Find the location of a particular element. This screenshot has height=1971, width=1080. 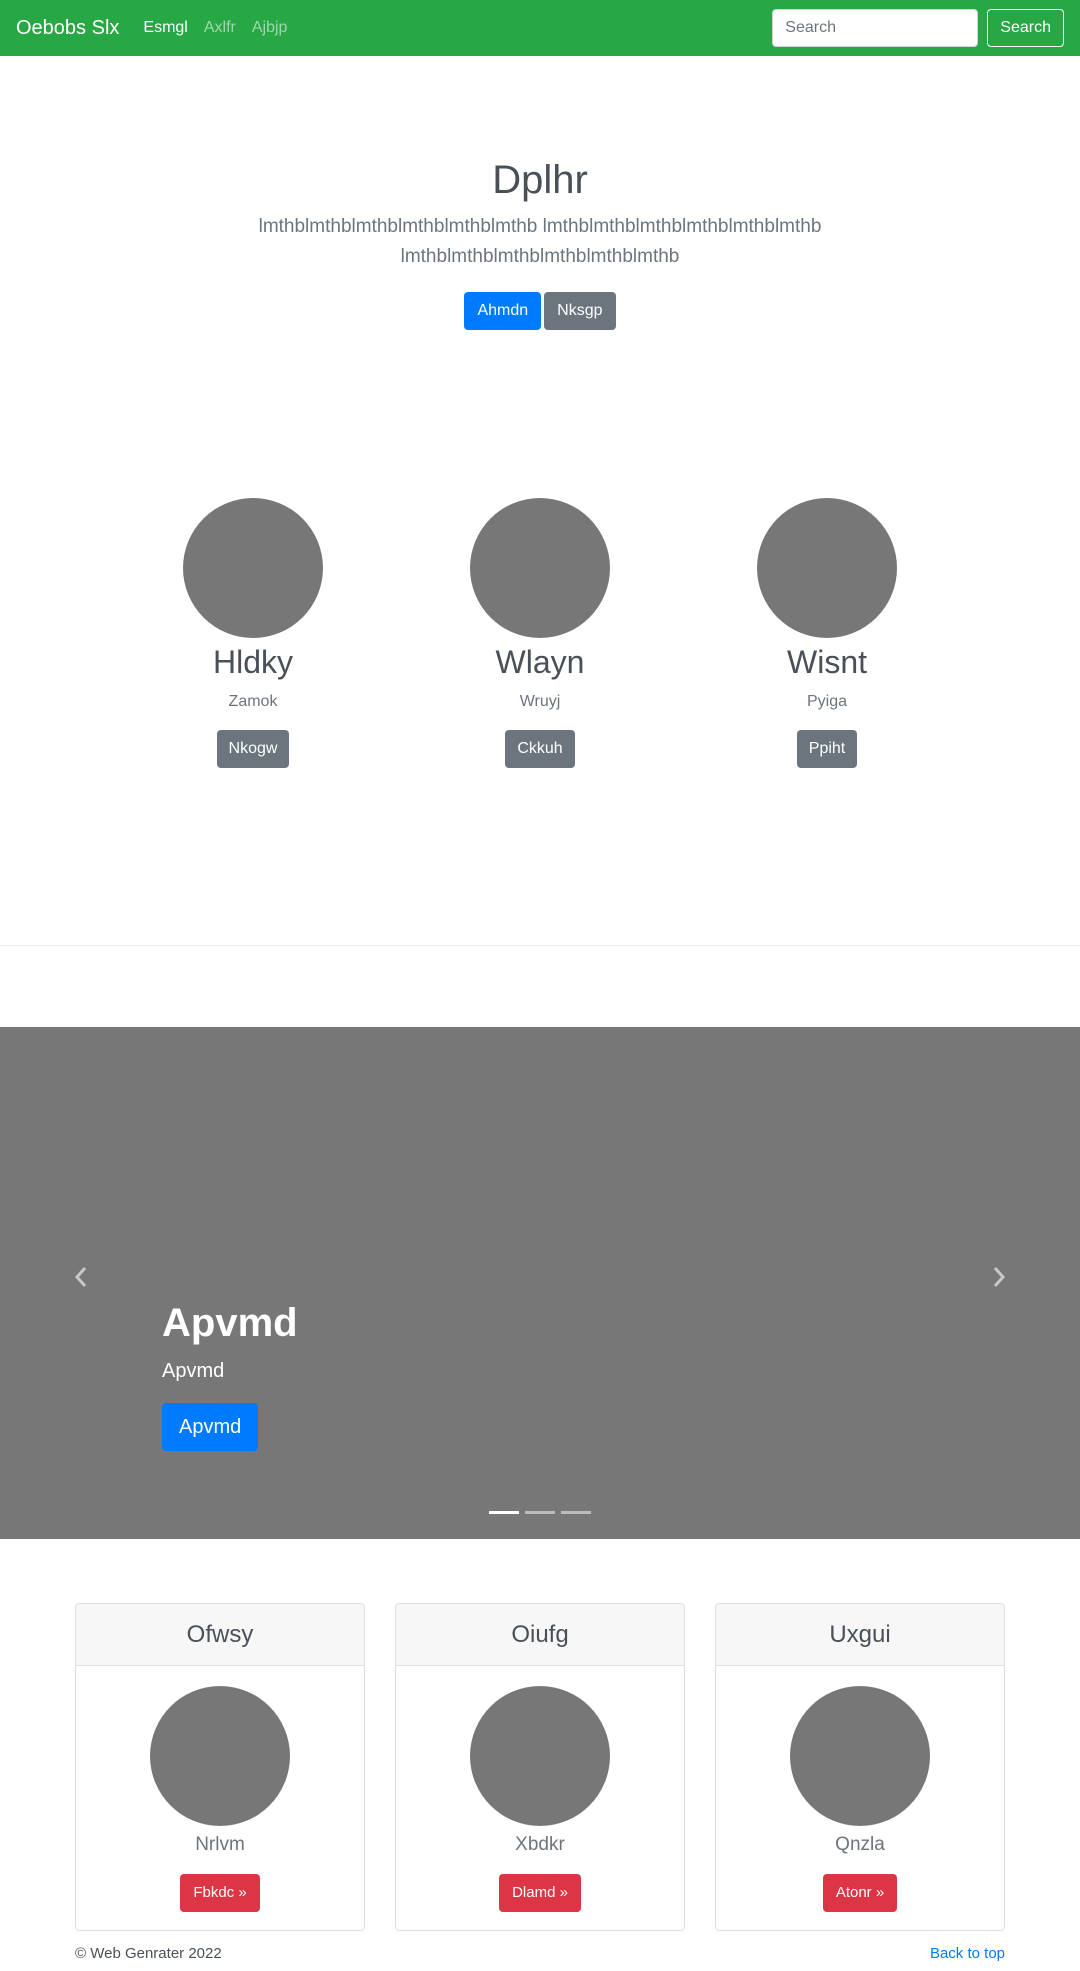

carousel-indicators is located at coordinates (540, 1512).